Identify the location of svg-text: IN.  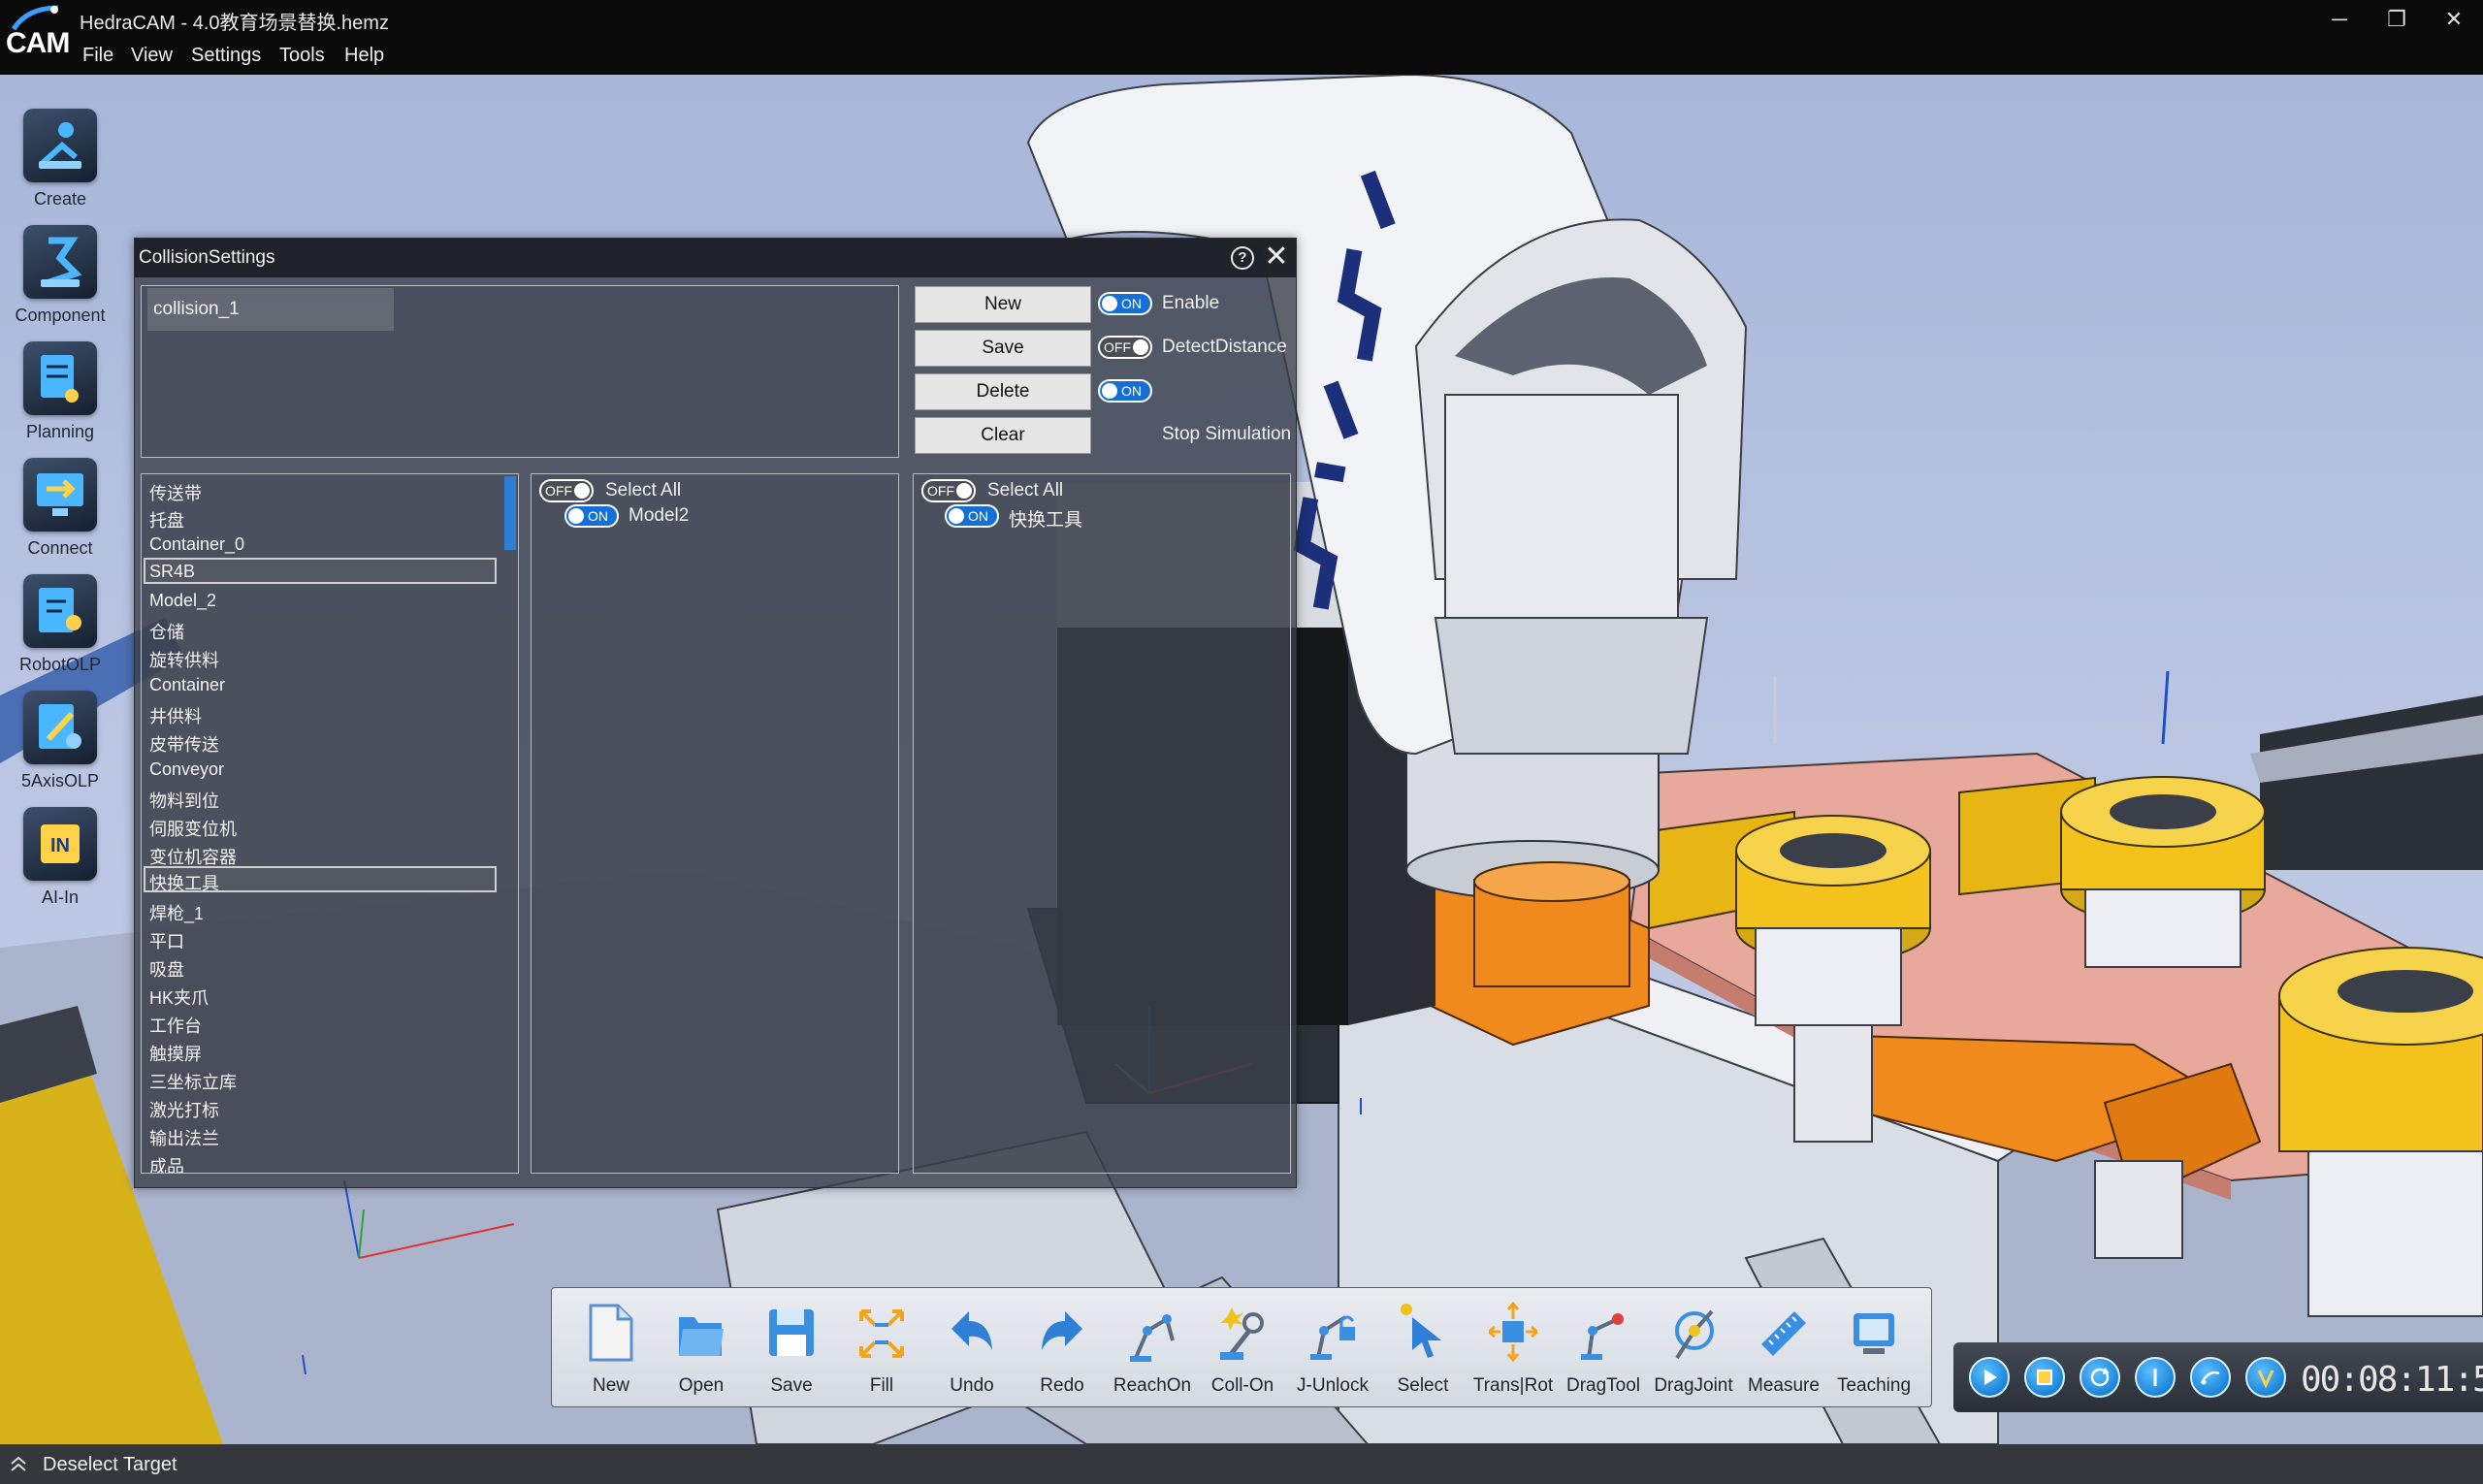
(60, 845).